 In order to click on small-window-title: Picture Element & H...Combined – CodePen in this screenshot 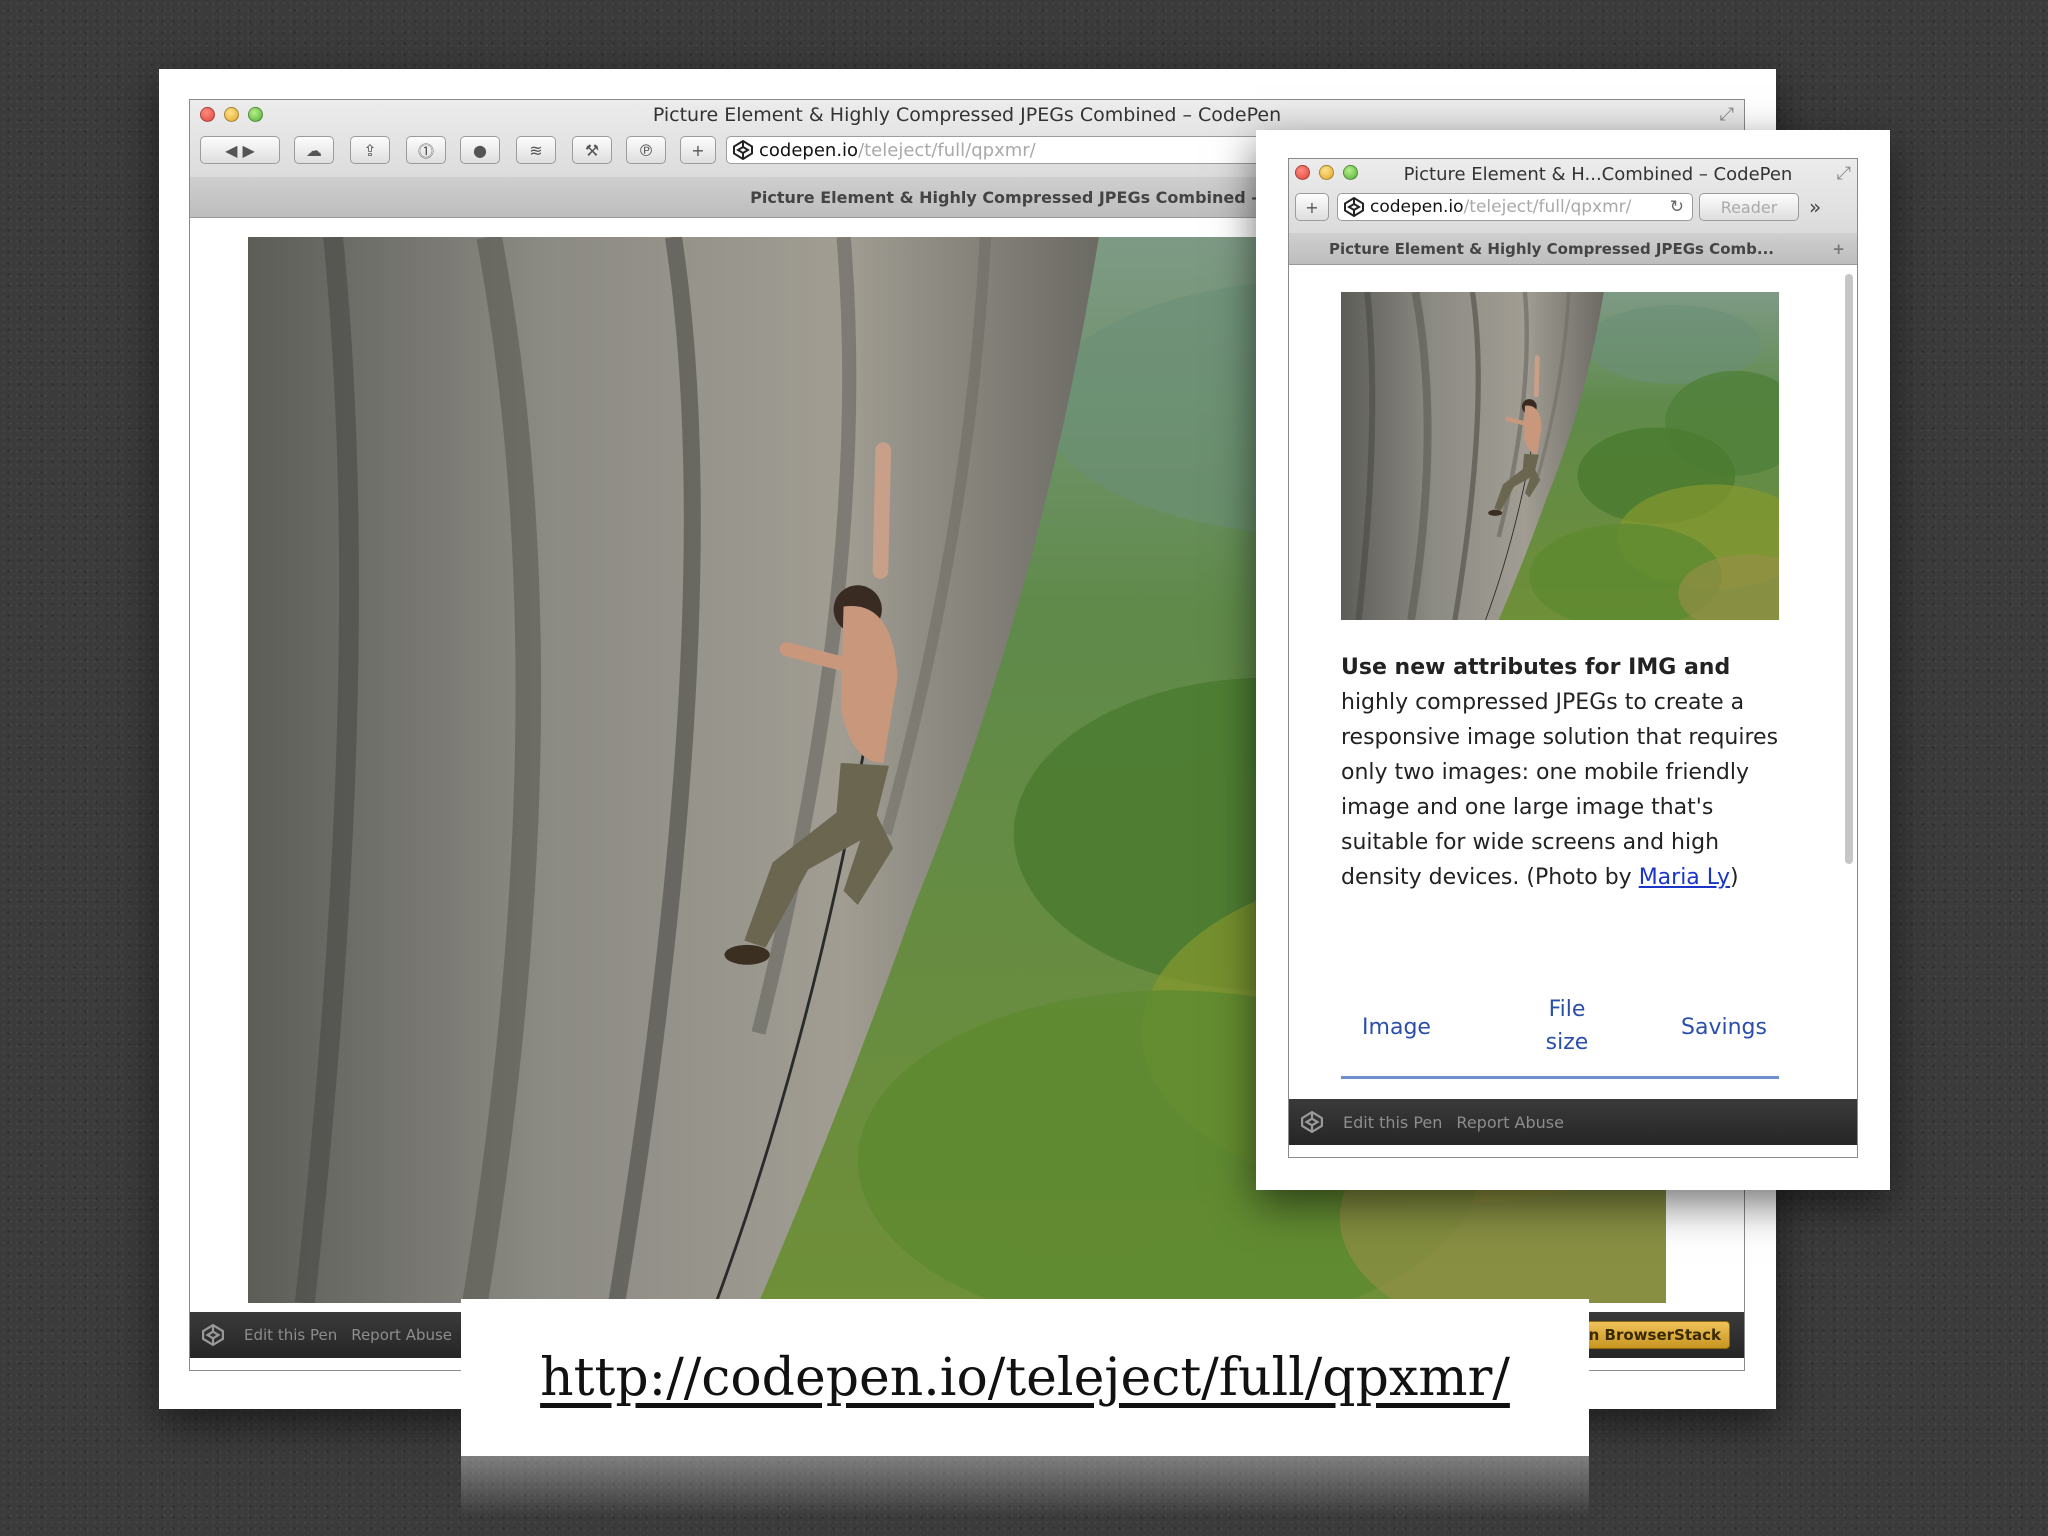, I will do `click(1598, 174)`.